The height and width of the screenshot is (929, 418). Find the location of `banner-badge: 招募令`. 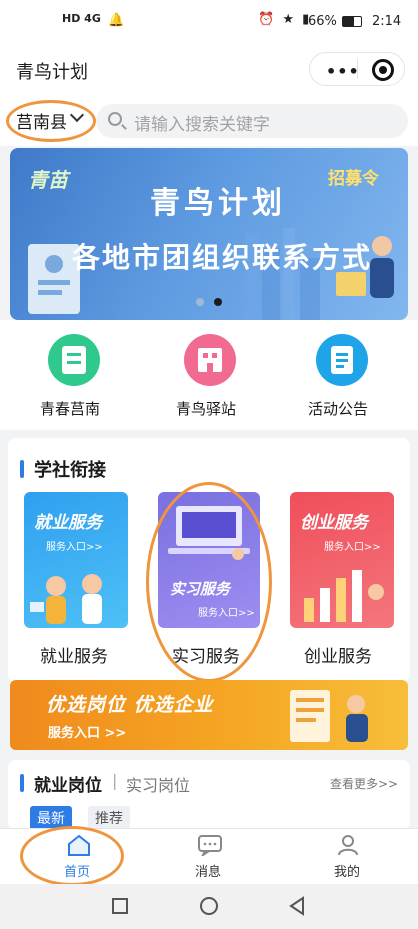

banner-badge: 招募令 is located at coordinates (353, 179).